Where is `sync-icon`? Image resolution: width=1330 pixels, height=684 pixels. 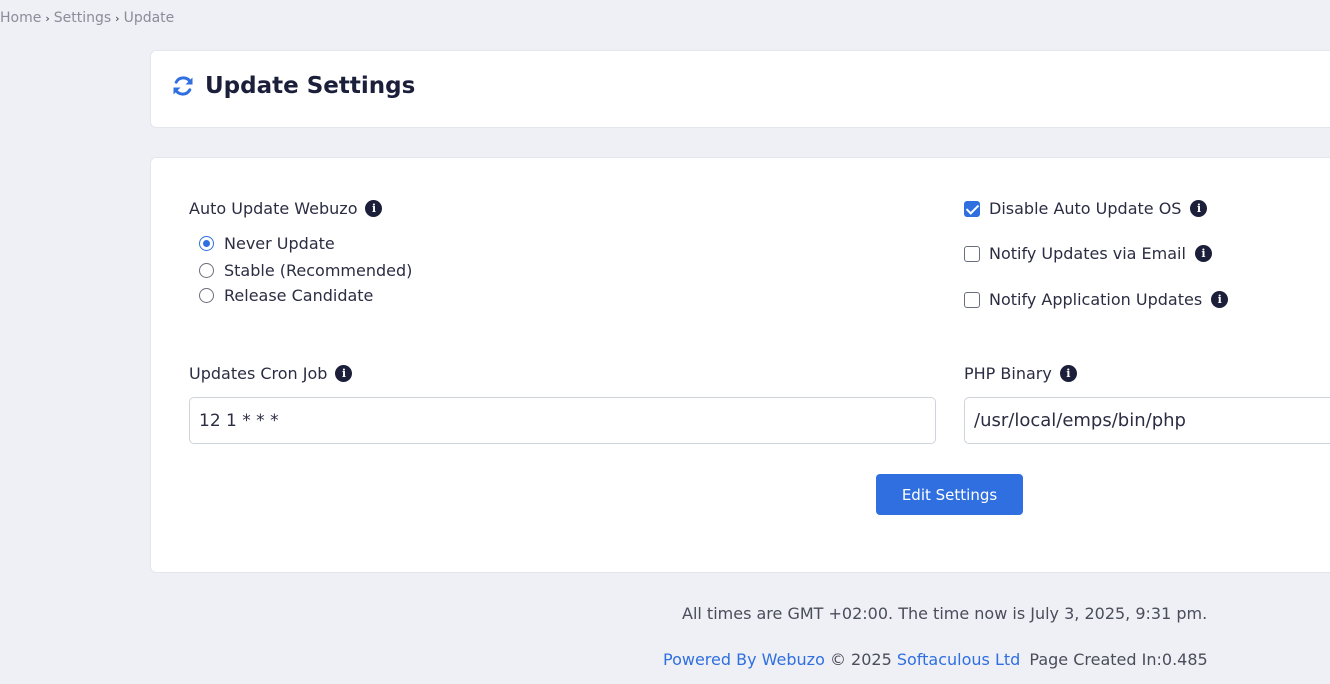 sync-icon is located at coordinates (183, 86).